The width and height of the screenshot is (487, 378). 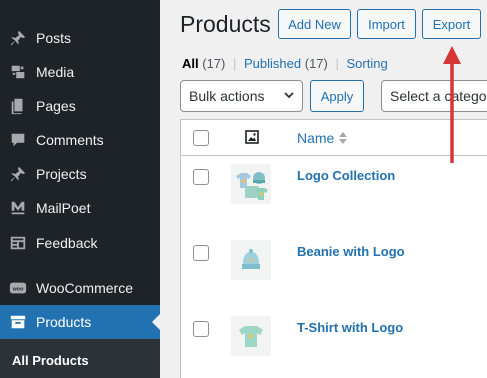 I want to click on products-submenu: All Products, so click(x=80, y=358).